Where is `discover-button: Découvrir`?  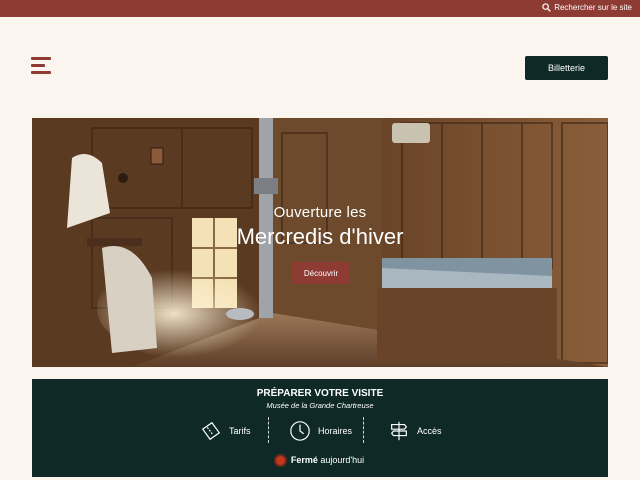
discover-button: Découvrir is located at coordinates (321, 273).